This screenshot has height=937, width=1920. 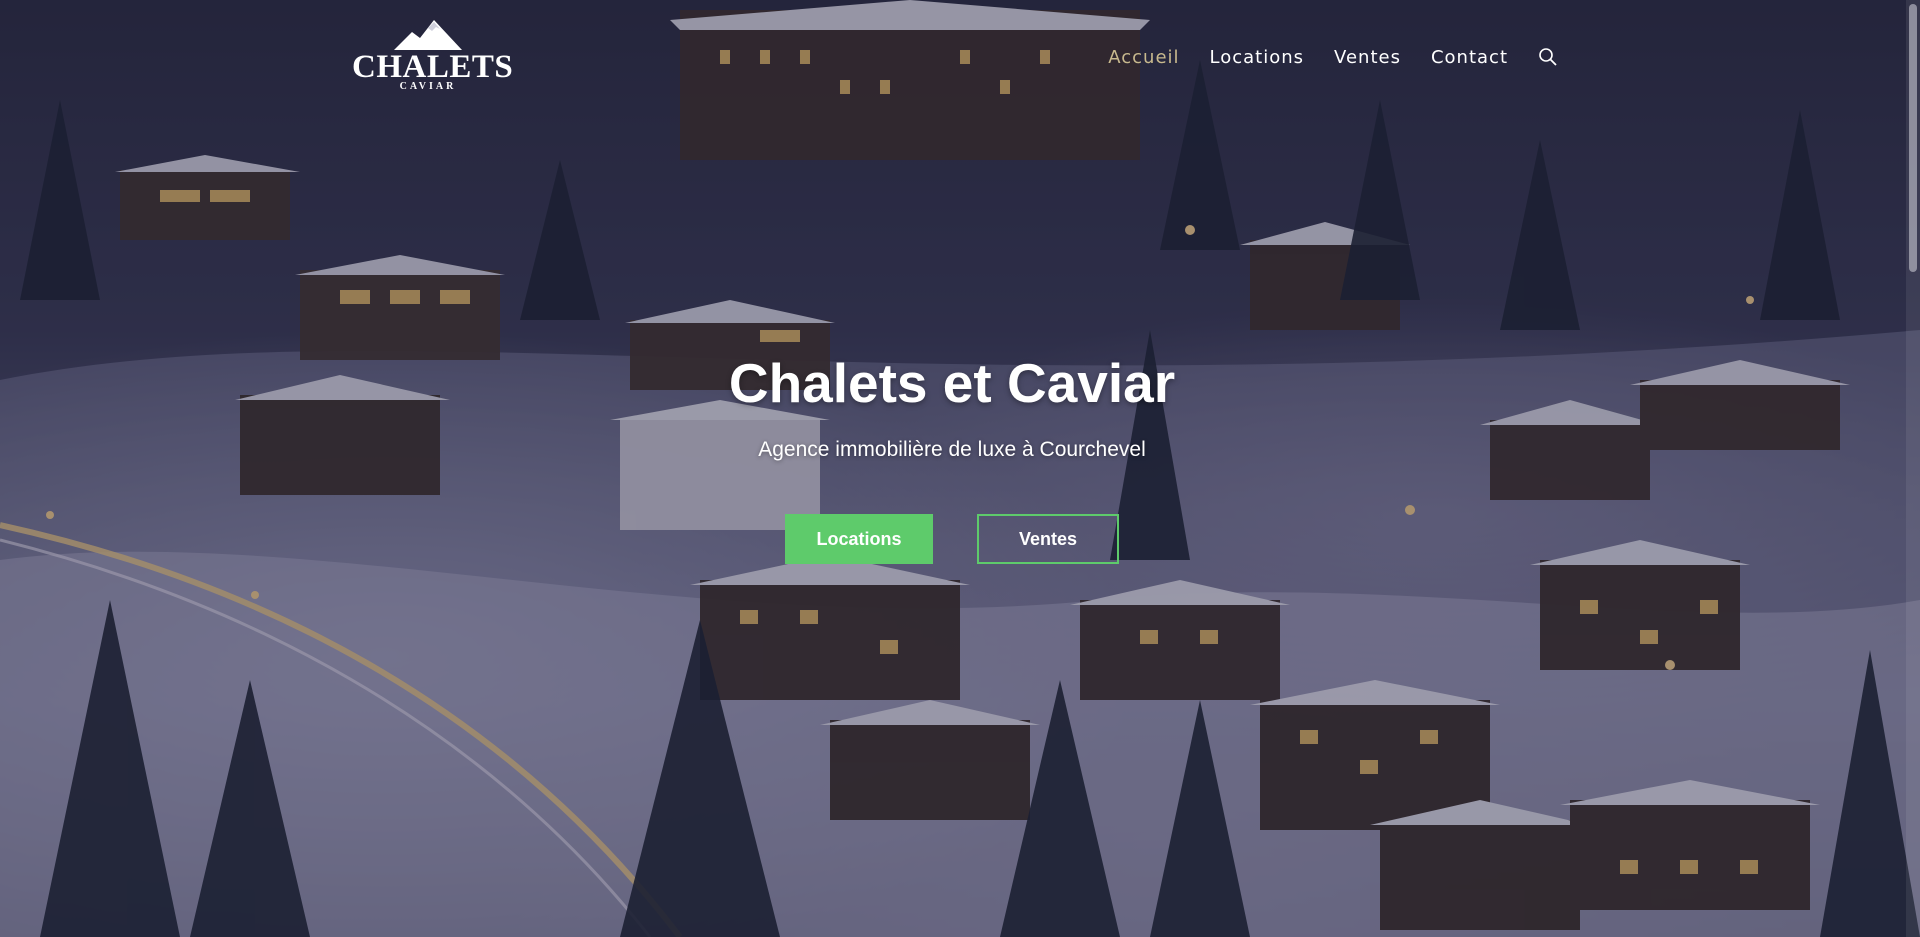 I want to click on hero-subtitle: Agence immobilière de luxe à Courchevel, so click(x=952, y=449).